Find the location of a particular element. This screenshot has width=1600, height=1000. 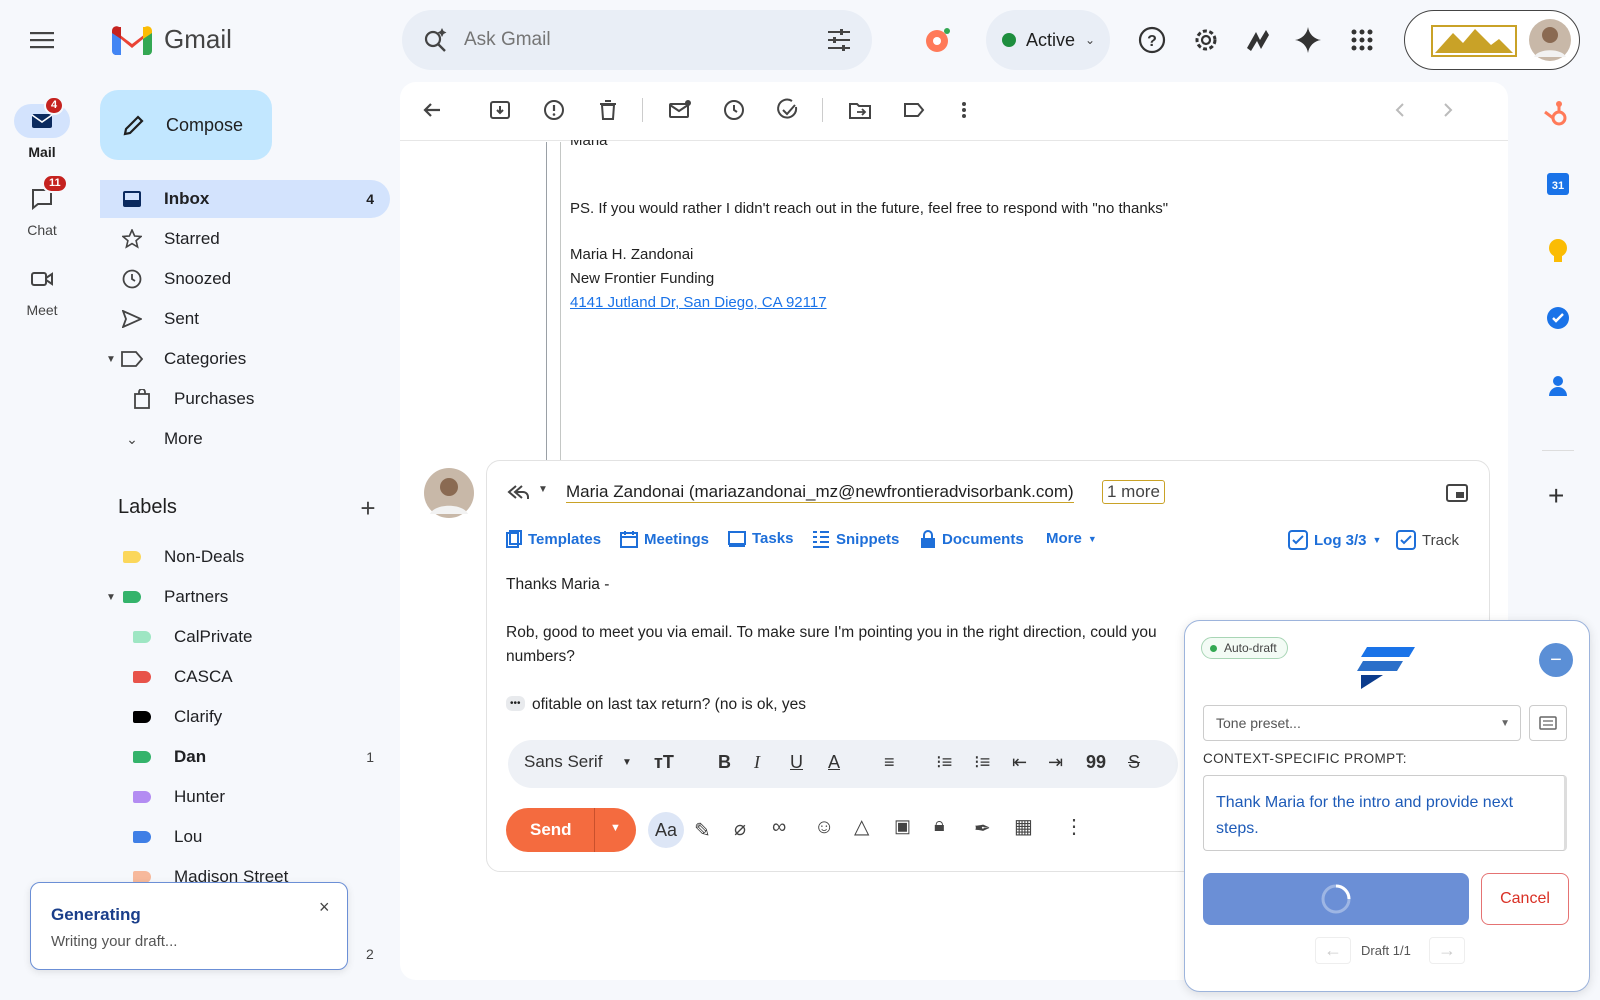

keep-bulb-icon is located at coordinates (1558, 251).